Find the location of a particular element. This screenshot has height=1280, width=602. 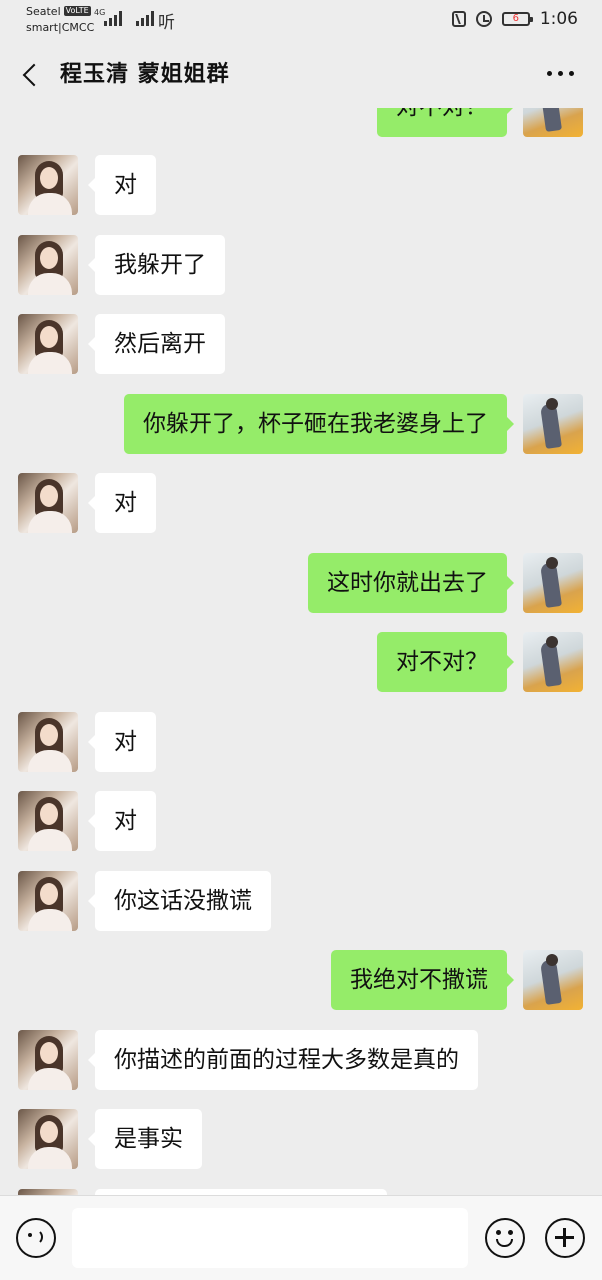

message-row: 我绝对不撒谎 is located at coordinates (301, 982).